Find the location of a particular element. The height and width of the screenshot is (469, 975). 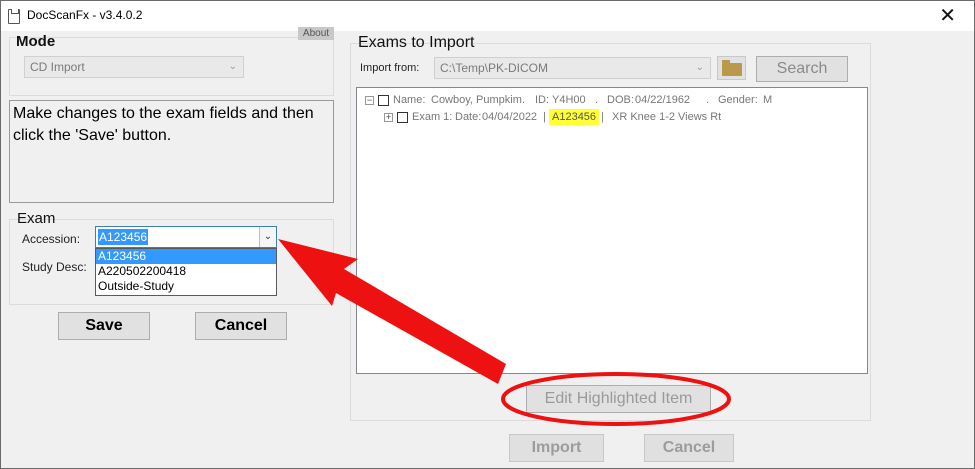

exam-date-label: Date: is located at coordinates (468, 117).